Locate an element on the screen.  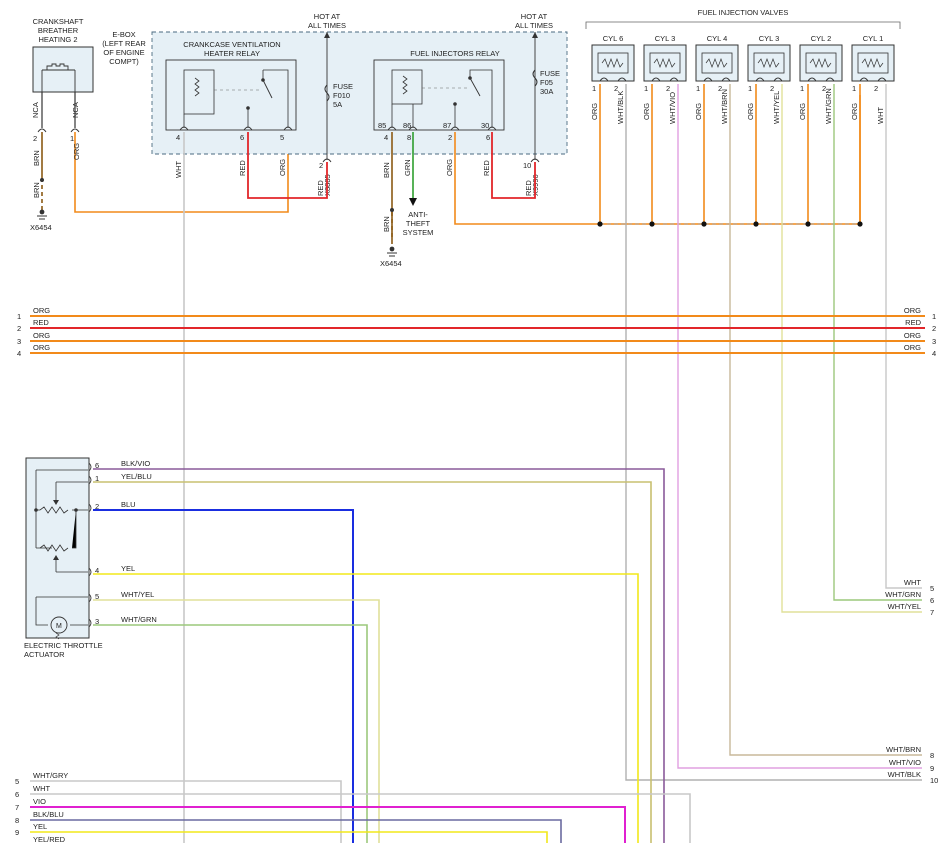
ground-icon-mid is located at coordinates (392, 249).